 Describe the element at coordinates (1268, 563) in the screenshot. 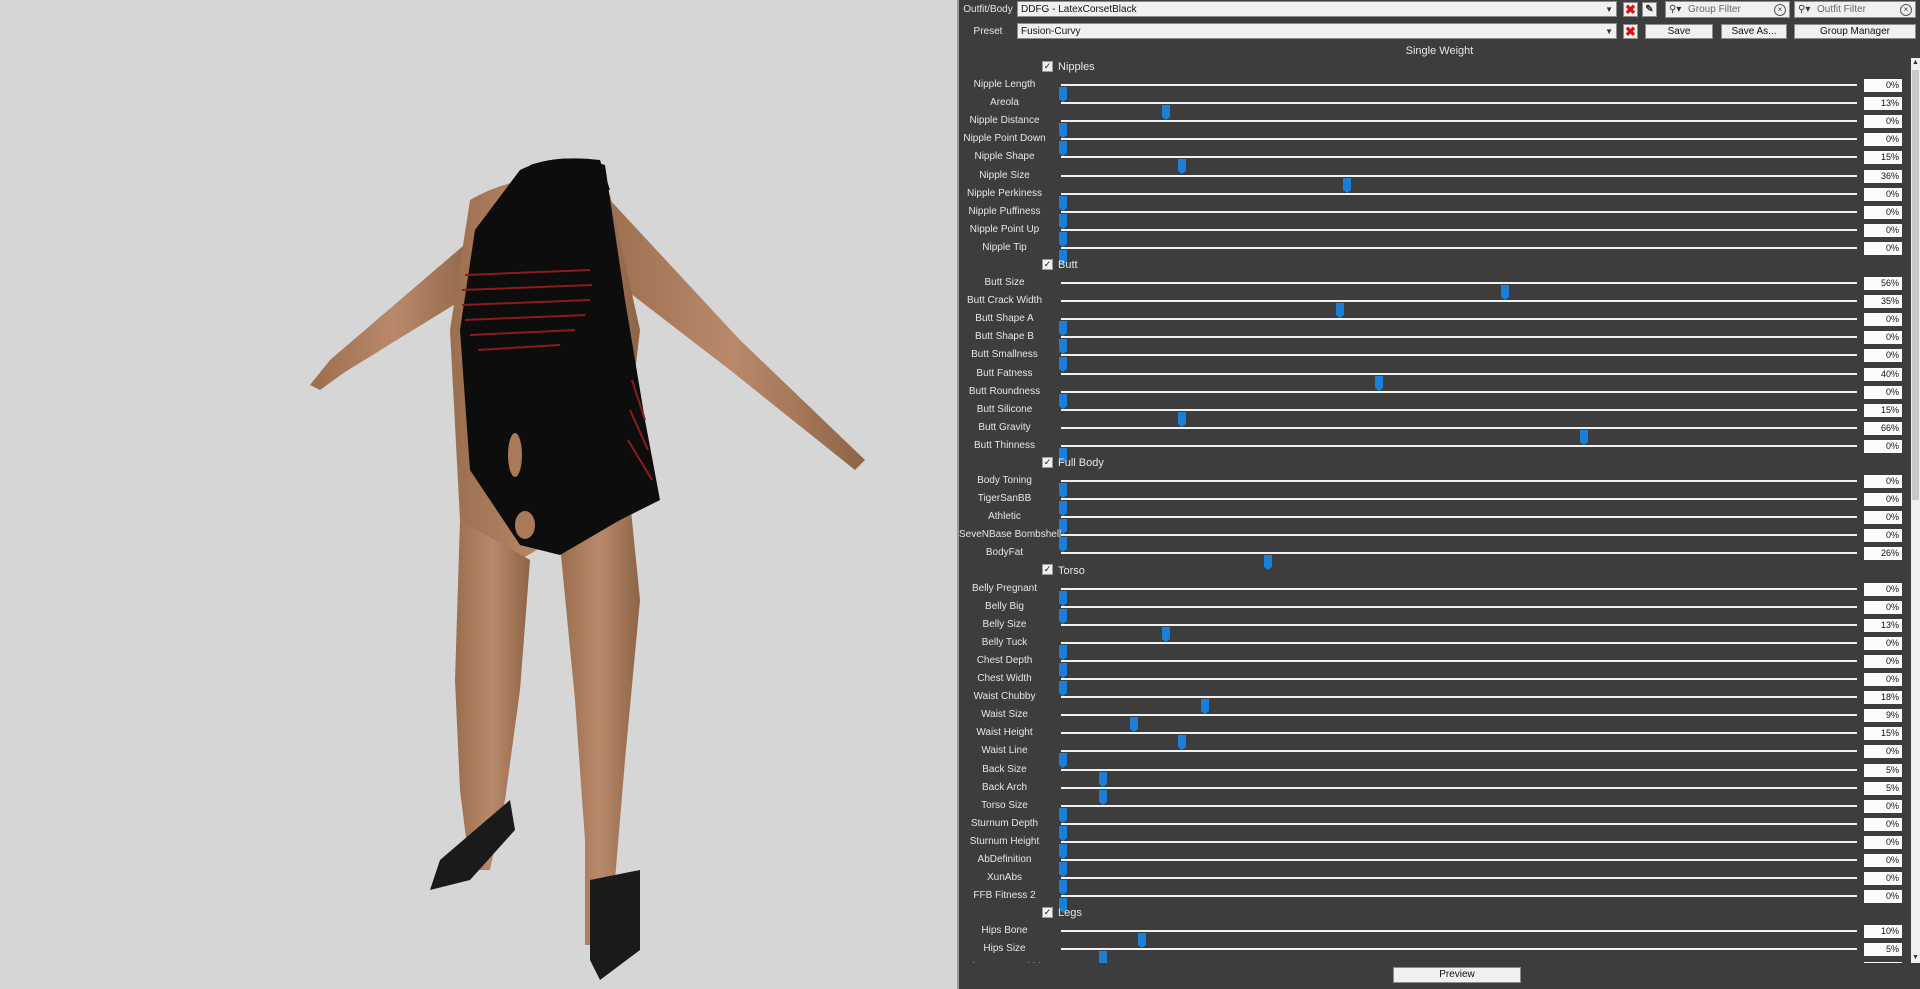

I see `slider-thumb` at that location.